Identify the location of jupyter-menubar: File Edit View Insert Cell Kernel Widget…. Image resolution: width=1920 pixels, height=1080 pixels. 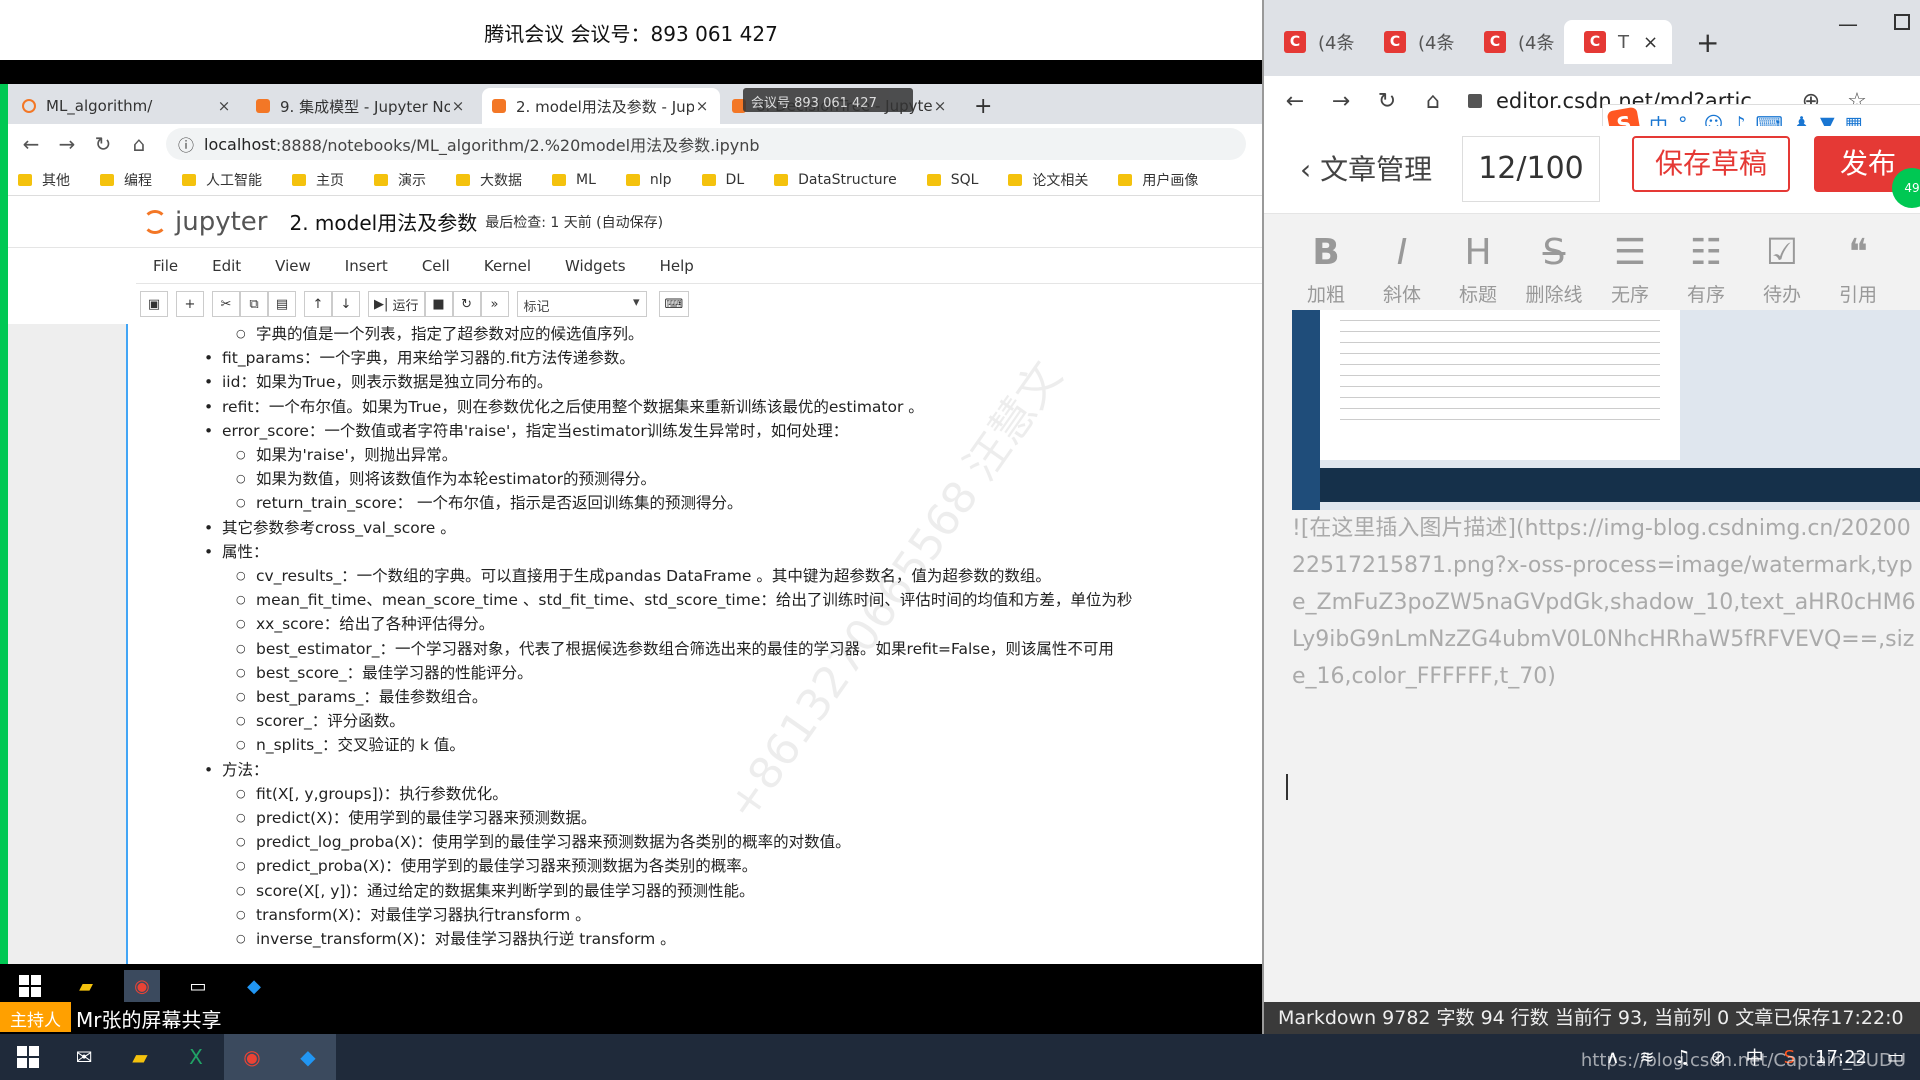
(699, 266).